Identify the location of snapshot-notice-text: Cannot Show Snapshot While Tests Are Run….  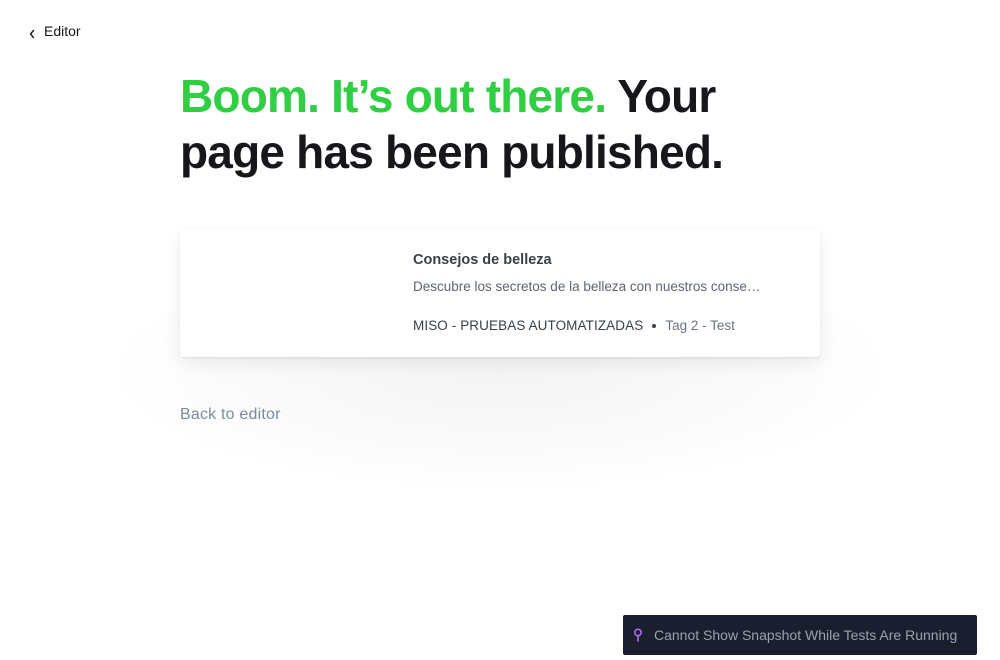
(806, 635).